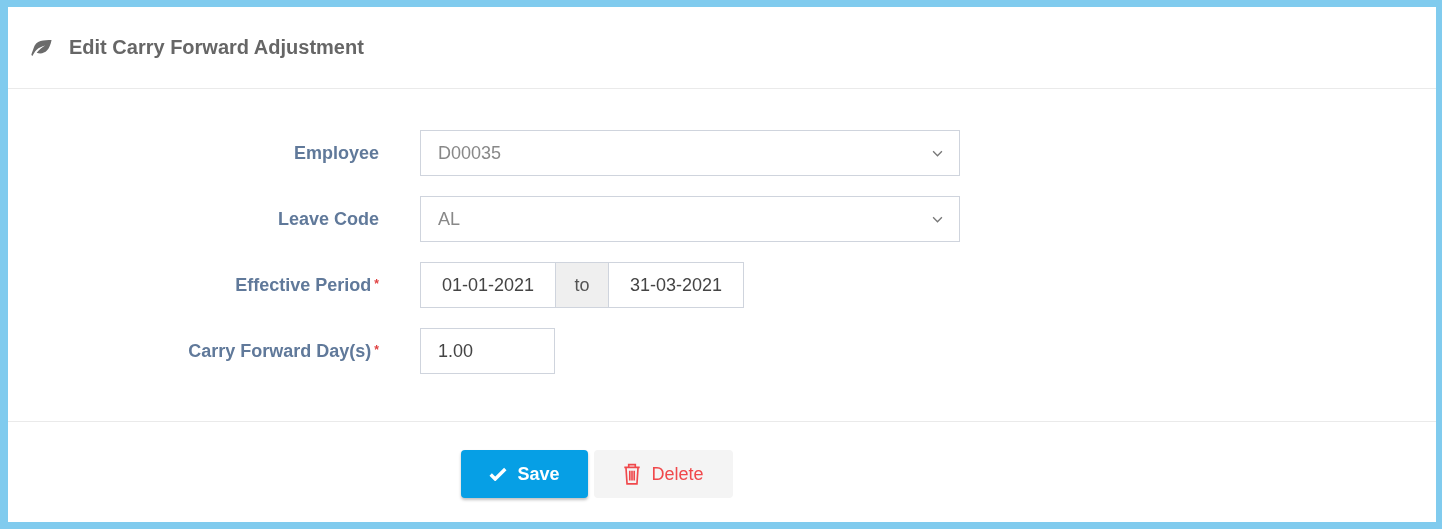  What do you see at coordinates (42, 47) in the screenshot?
I see `leaf-icon` at bounding box center [42, 47].